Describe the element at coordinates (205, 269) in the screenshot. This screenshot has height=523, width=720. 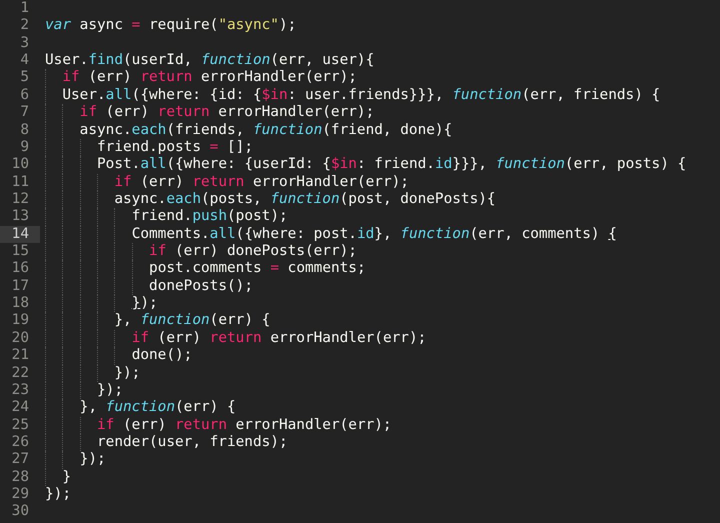
I see `code-line: post.comments = comments;` at that location.